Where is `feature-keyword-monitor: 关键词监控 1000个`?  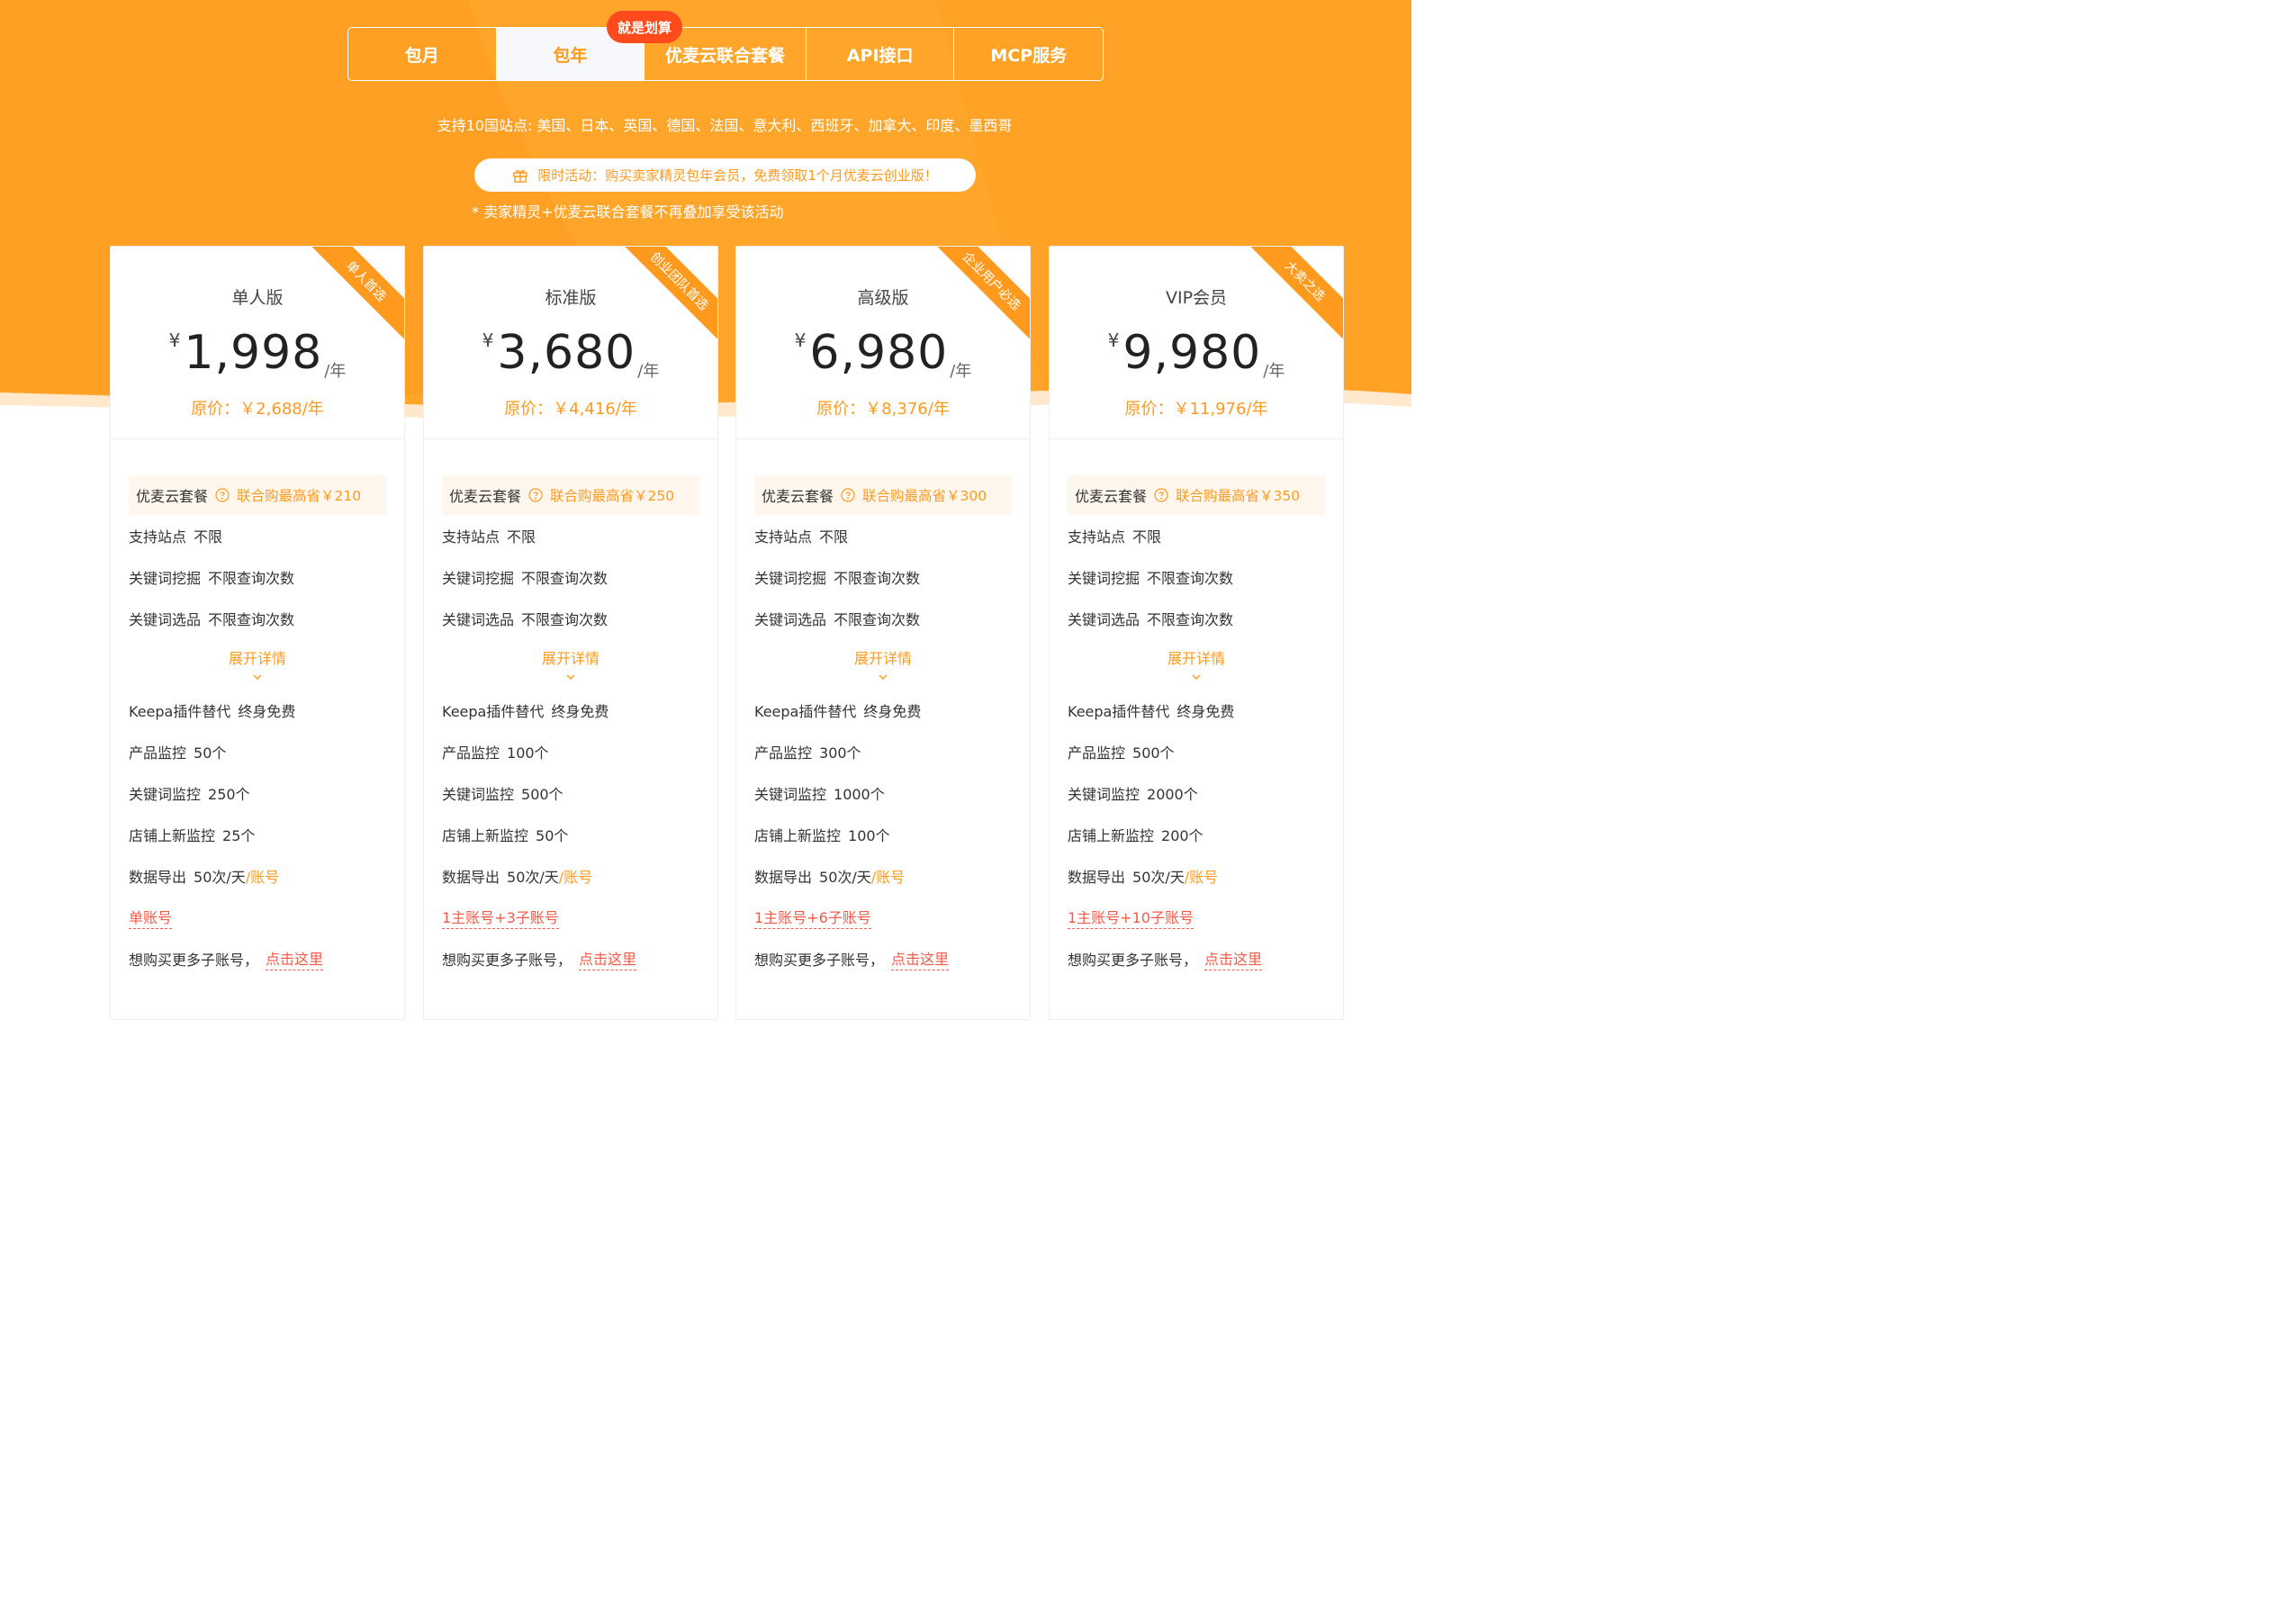
feature-keyword-monitor: 关键词监控 1000个 is located at coordinates (883, 793).